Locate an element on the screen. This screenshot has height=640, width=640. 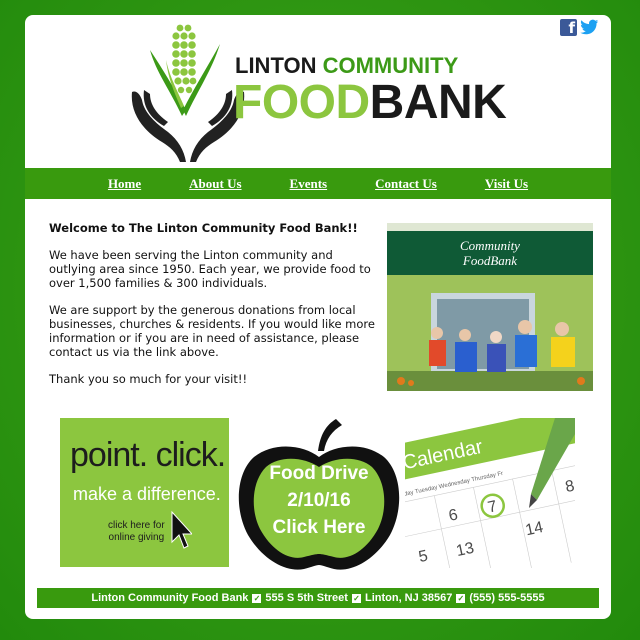
mouse-pointer-icon is located at coordinates (181, 529).